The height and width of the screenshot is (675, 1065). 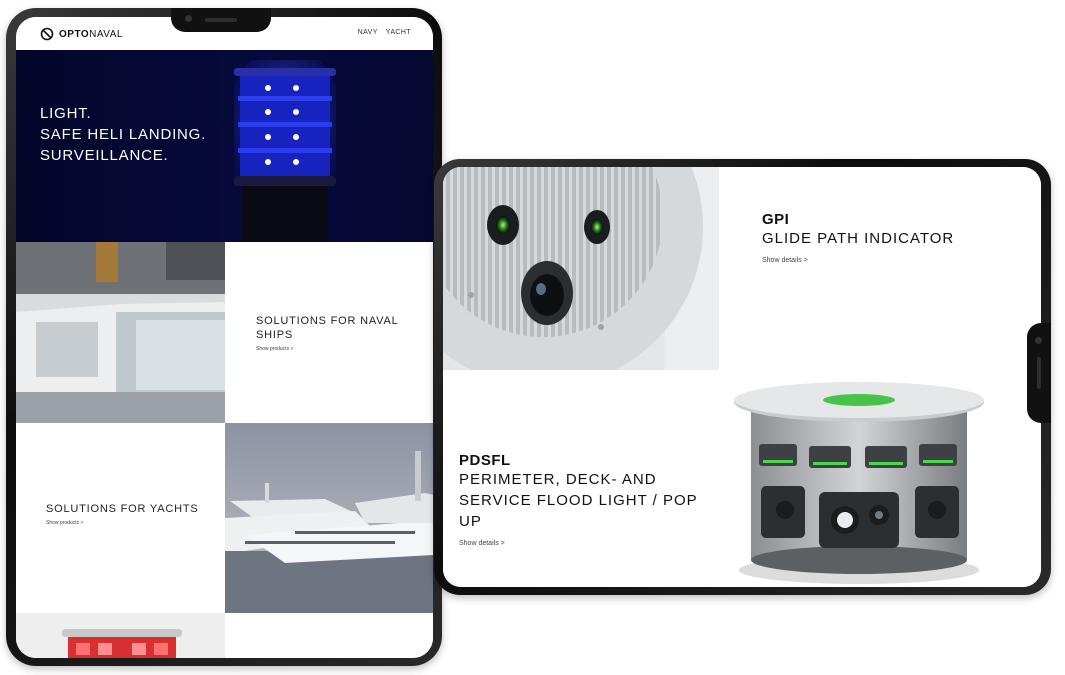 What do you see at coordinates (120, 518) in the screenshot?
I see `yacht-solutions-tile: SOLUTIONS FOR YACHTS Show products >` at bounding box center [120, 518].